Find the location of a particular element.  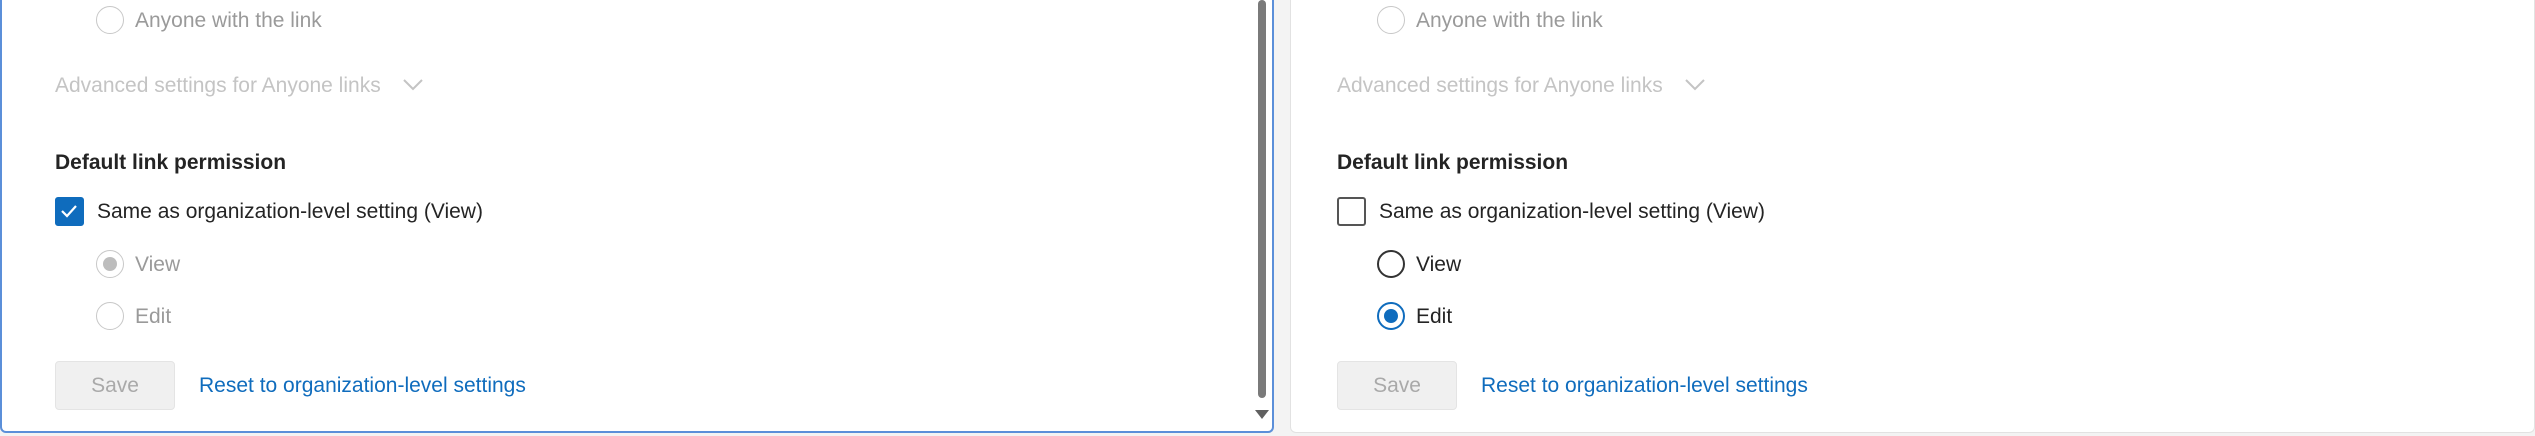

scrollbar-thumb is located at coordinates (1262, 199).